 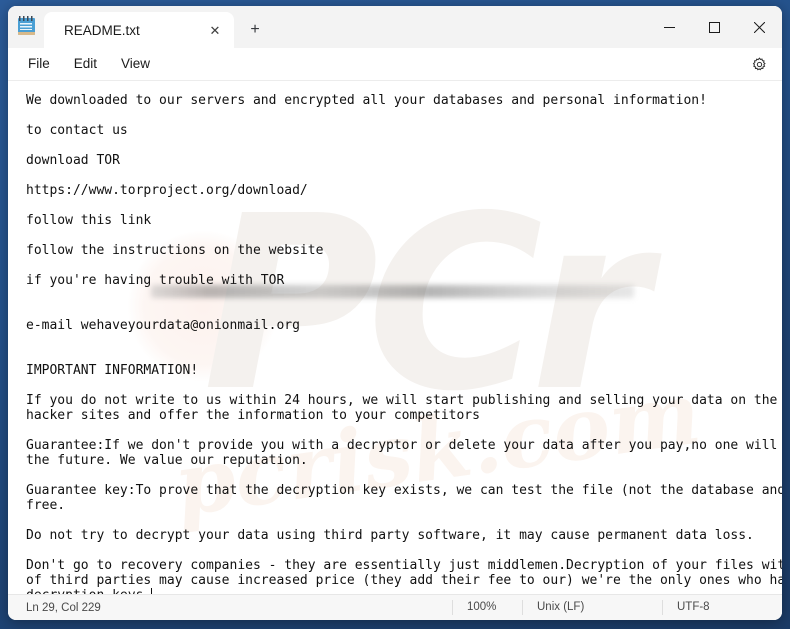 What do you see at coordinates (167, 190) in the screenshot?
I see `note-line: https://www.torproject.org/download/` at bounding box center [167, 190].